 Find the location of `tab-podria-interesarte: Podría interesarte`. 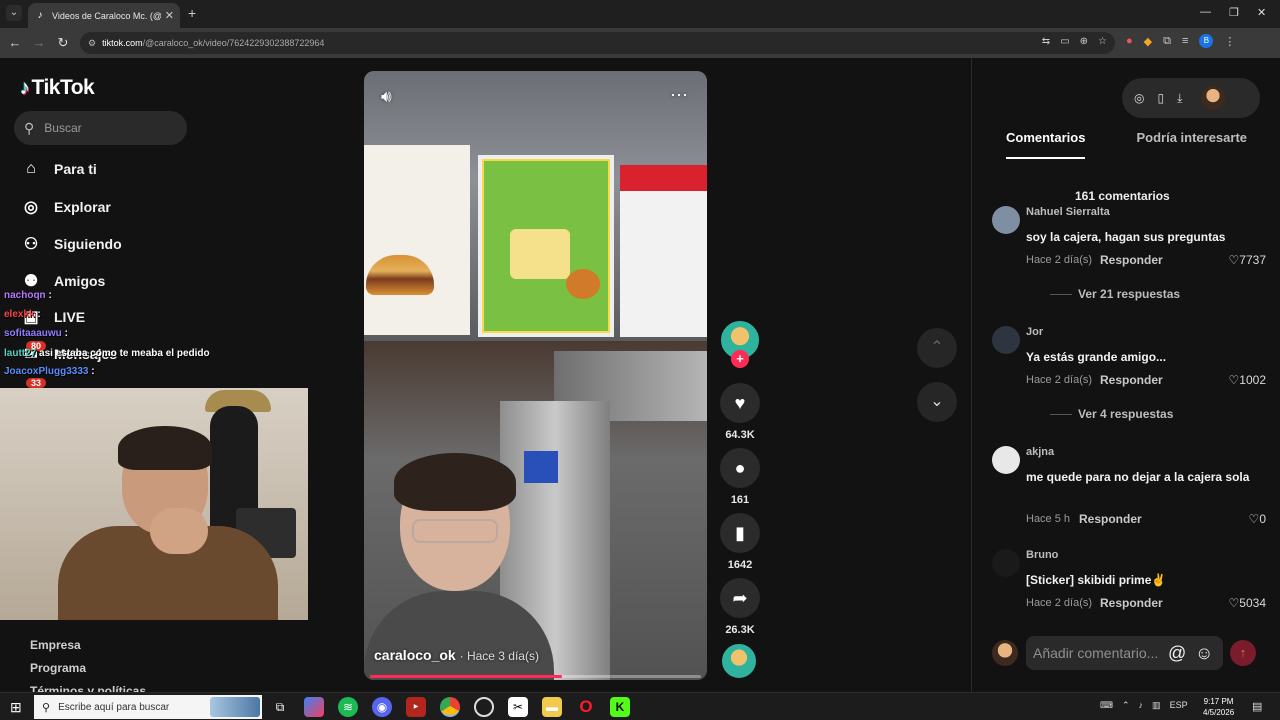

tab-podria-interesarte: Podría interesarte is located at coordinates (1191, 144).